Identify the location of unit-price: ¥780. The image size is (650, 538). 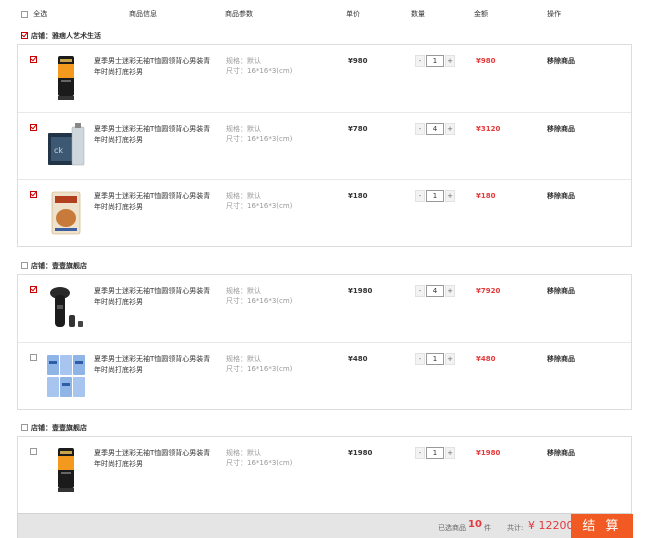
(358, 129).